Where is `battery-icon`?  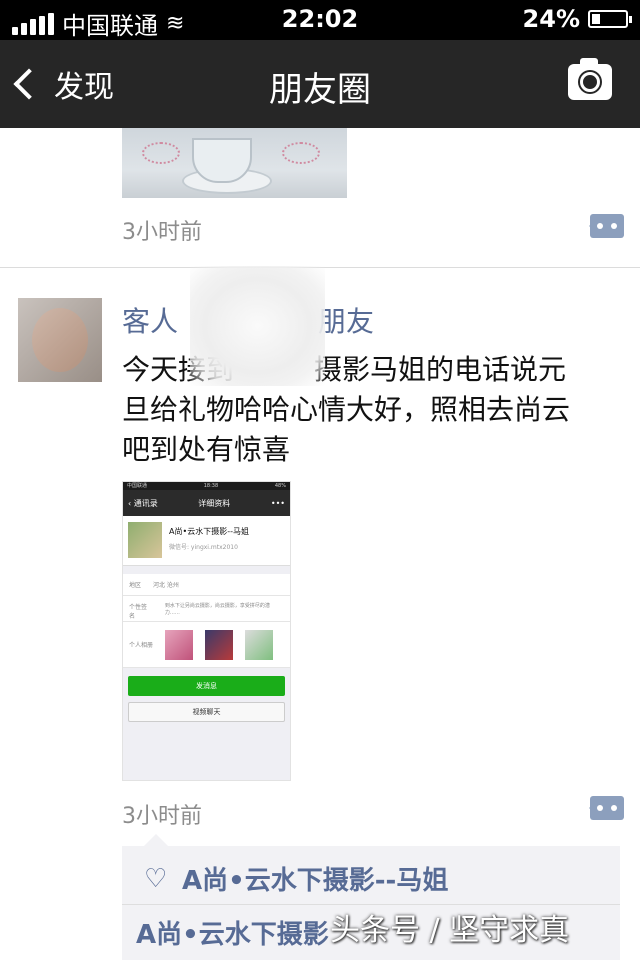 battery-icon is located at coordinates (610, 19).